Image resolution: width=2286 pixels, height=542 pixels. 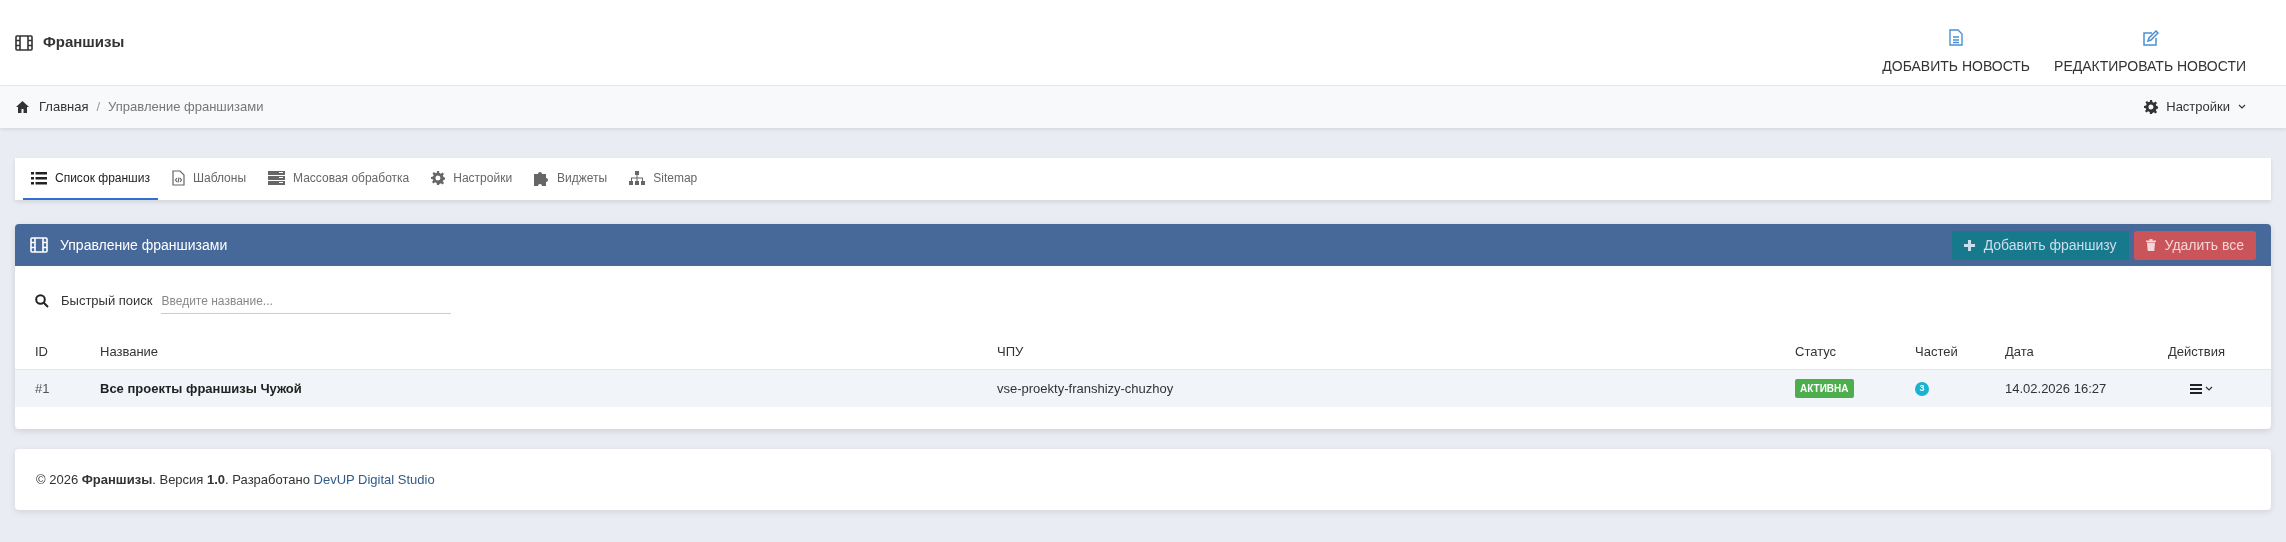 I want to click on edit-icon, so click(x=2150, y=37).